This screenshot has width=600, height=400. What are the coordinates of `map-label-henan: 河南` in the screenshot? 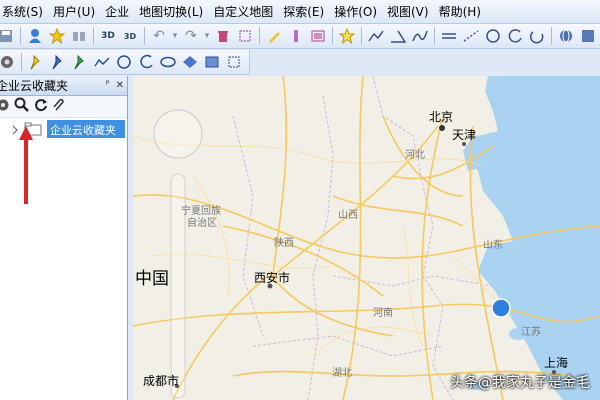 It's located at (383, 313).